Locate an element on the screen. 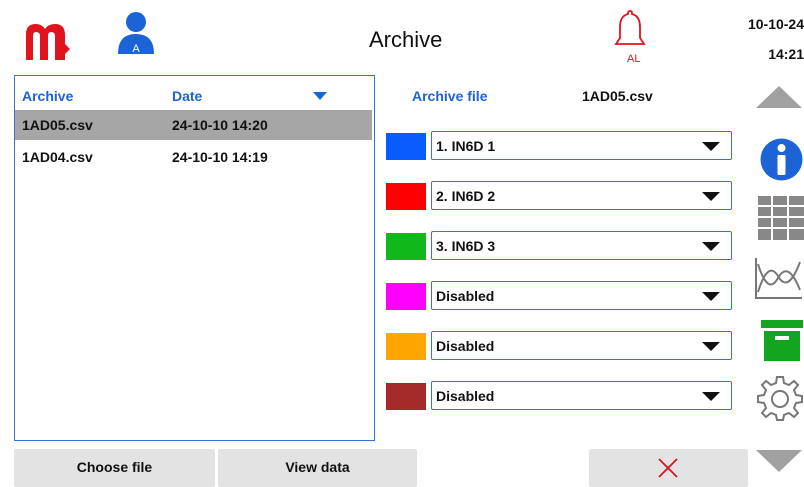 This screenshot has width=804, height=487. channel-2-color-swatch is located at coordinates (406, 196).